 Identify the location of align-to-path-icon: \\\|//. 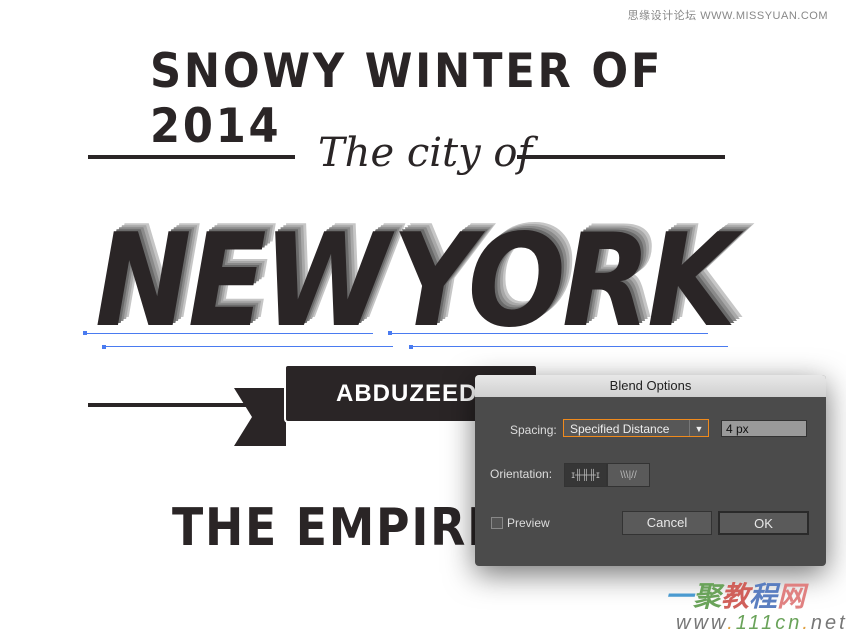
(628, 475).